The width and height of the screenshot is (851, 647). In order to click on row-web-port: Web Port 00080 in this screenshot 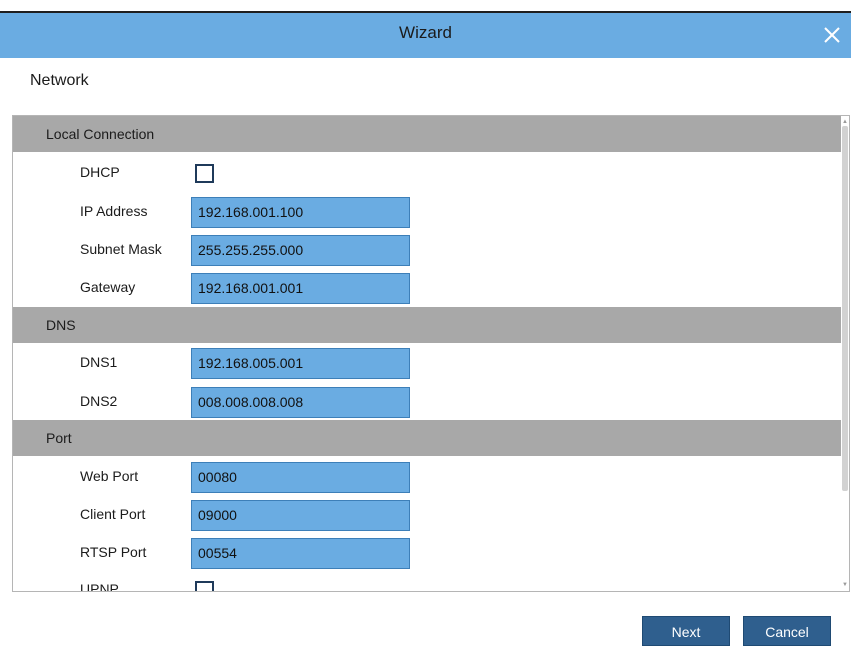, I will do `click(426, 477)`.